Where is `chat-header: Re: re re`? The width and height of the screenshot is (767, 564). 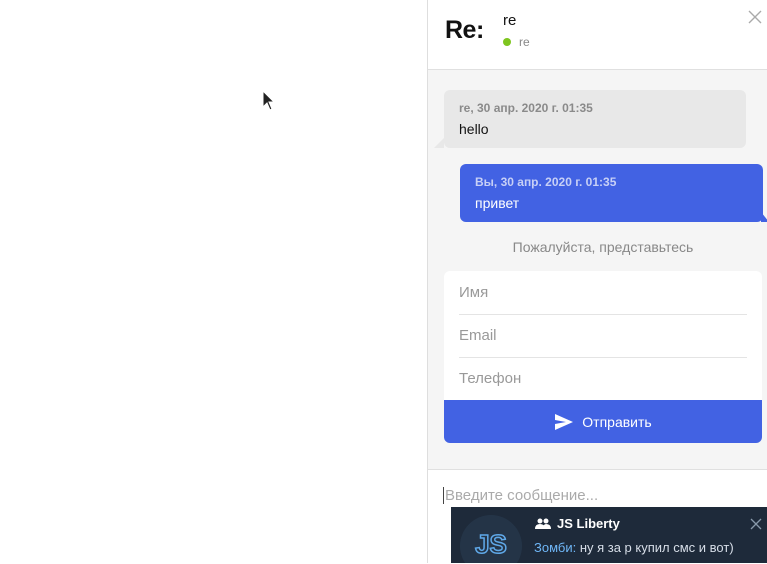 chat-header: Re: re re is located at coordinates (597, 35).